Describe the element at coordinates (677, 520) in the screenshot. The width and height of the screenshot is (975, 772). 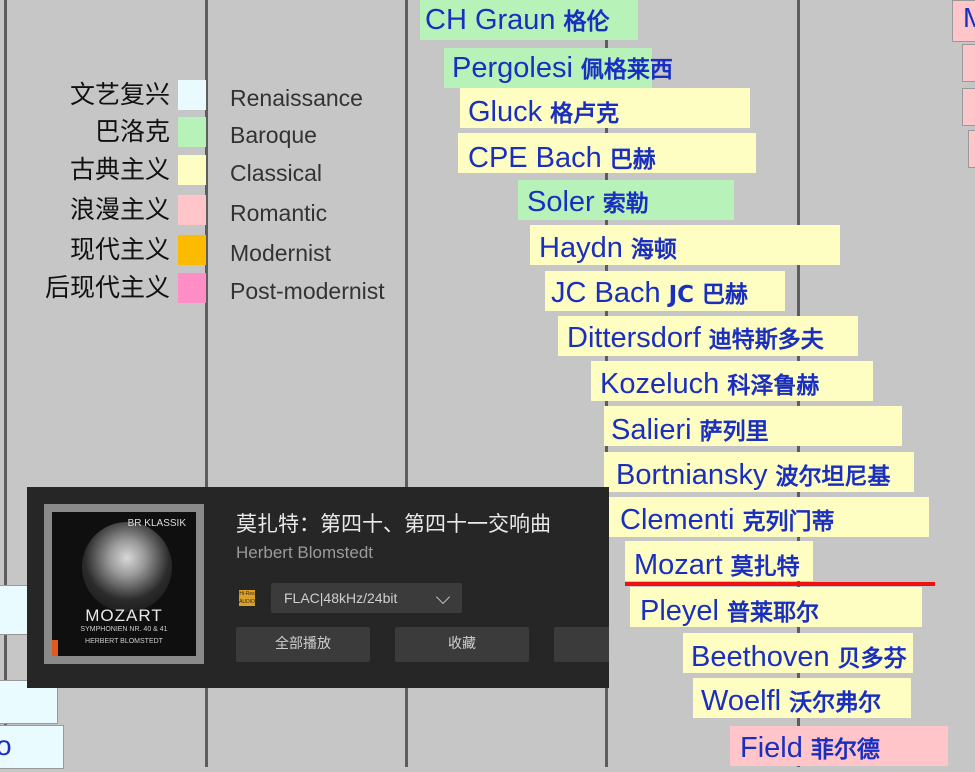
I see `composer-name-en: Clementi` at that location.